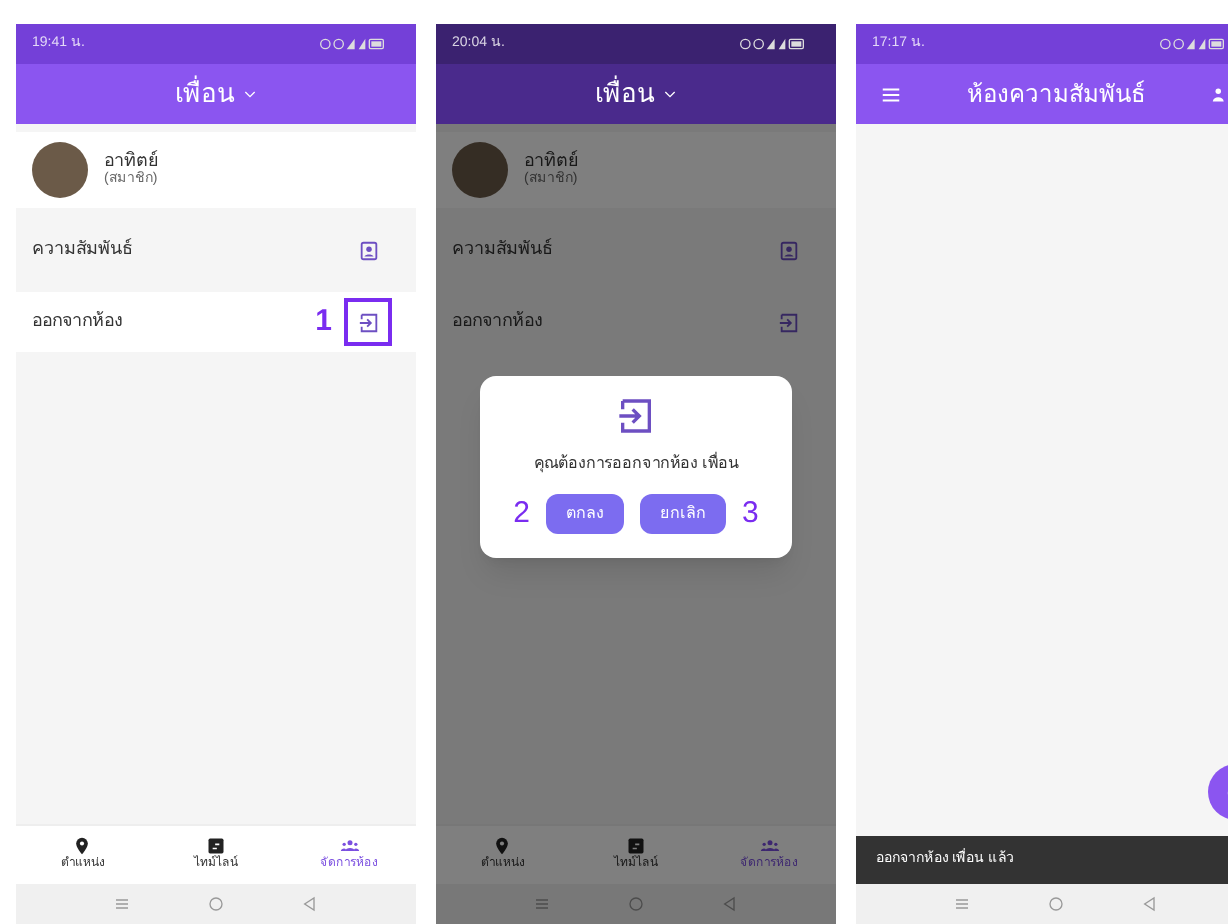 The width and height of the screenshot is (1228, 924). Describe the element at coordinates (216, 322) in the screenshot. I see `settings-row: ออกจากห้อง 1` at that location.